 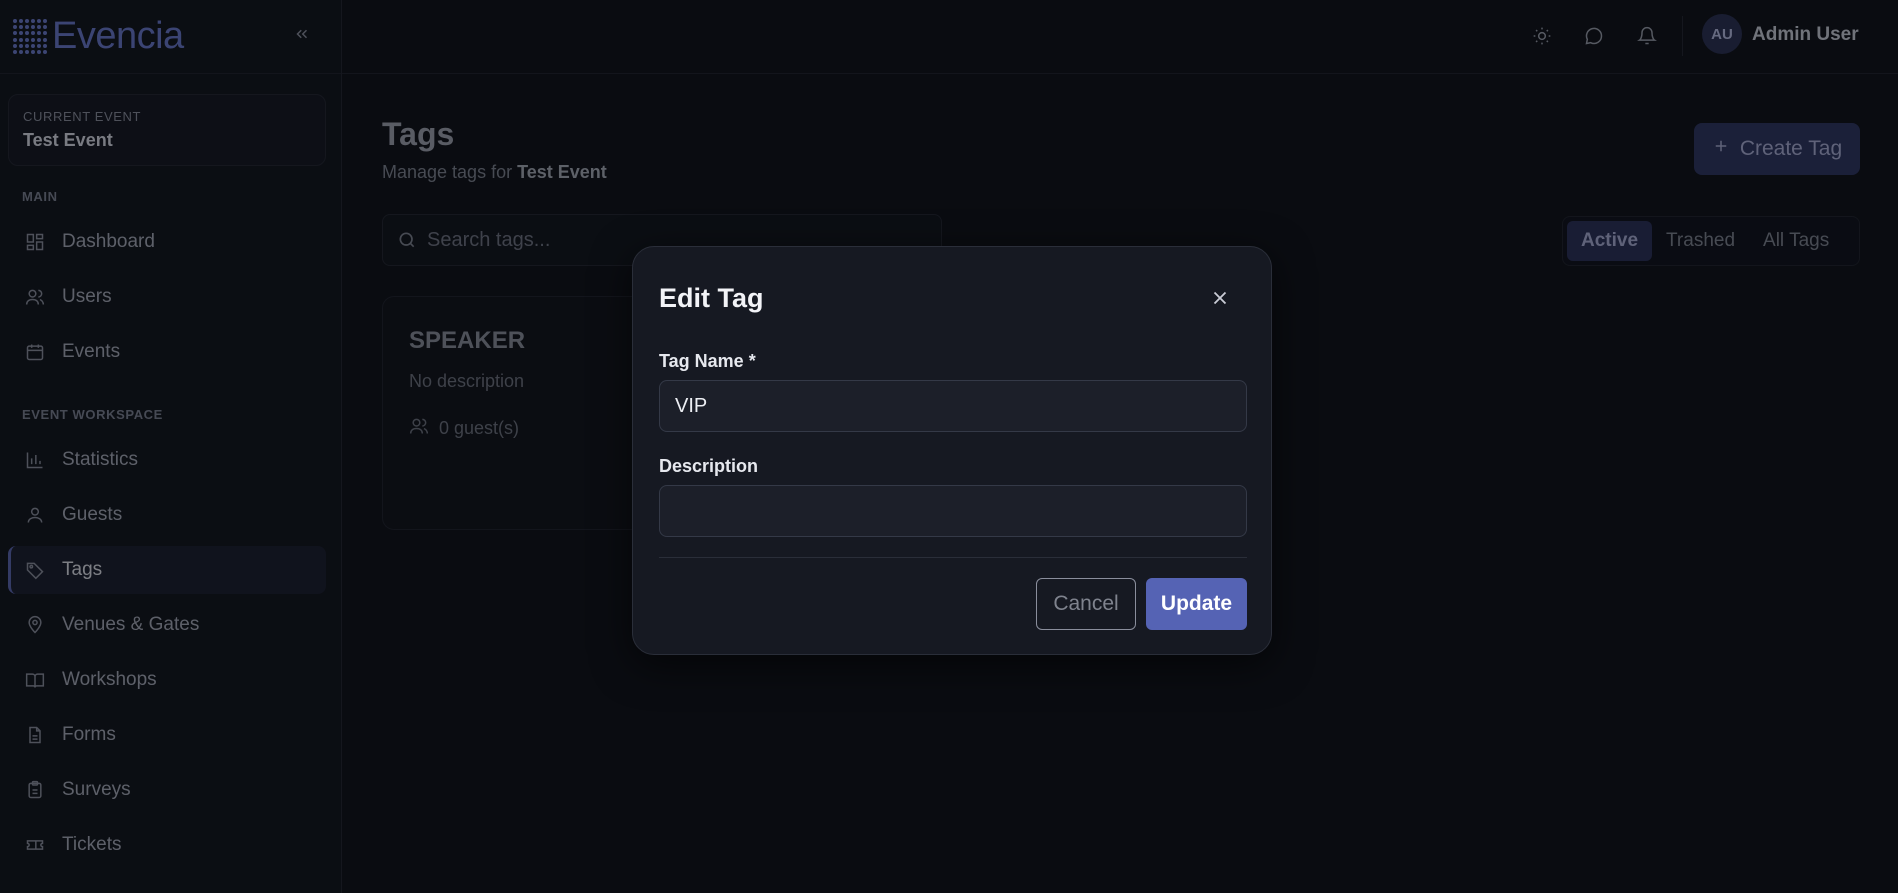 What do you see at coordinates (1220, 298) in the screenshot?
I see `close-icon` at bounding box center [1220, 298].